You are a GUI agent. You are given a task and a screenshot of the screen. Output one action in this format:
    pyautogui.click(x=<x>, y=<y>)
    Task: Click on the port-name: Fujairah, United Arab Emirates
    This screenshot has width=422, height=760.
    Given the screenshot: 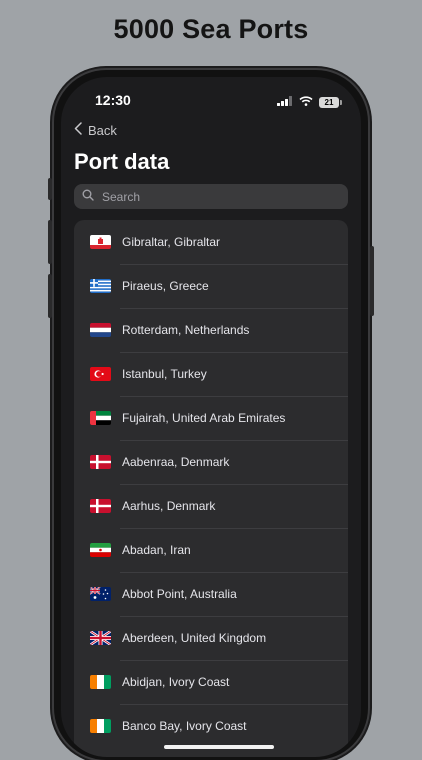 What is the action you would take?
    pyautogui.click(x=204, y=418)
    